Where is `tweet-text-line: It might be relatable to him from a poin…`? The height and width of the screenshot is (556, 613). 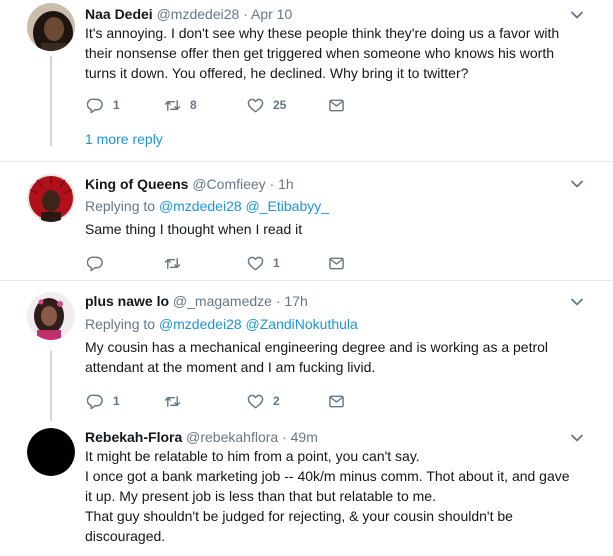
tweet-text-line: It might be relatable to him from a poin… is located at coordinates (252, 456).